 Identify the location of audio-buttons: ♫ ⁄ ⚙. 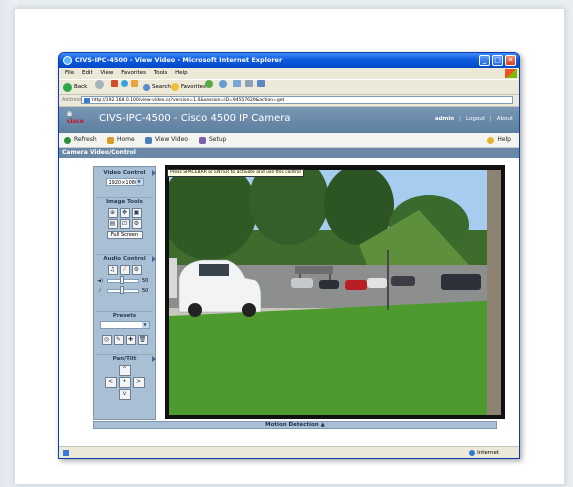
(124, 270).